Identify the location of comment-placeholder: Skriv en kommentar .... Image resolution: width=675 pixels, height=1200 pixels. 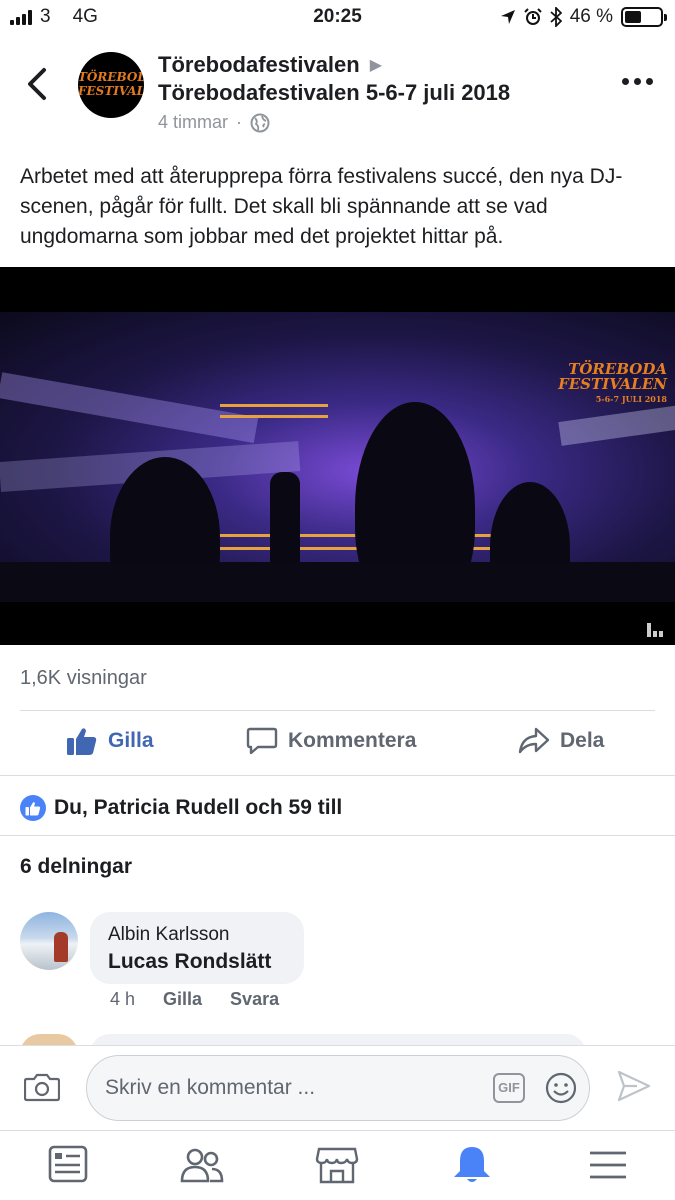
(210, 1087).